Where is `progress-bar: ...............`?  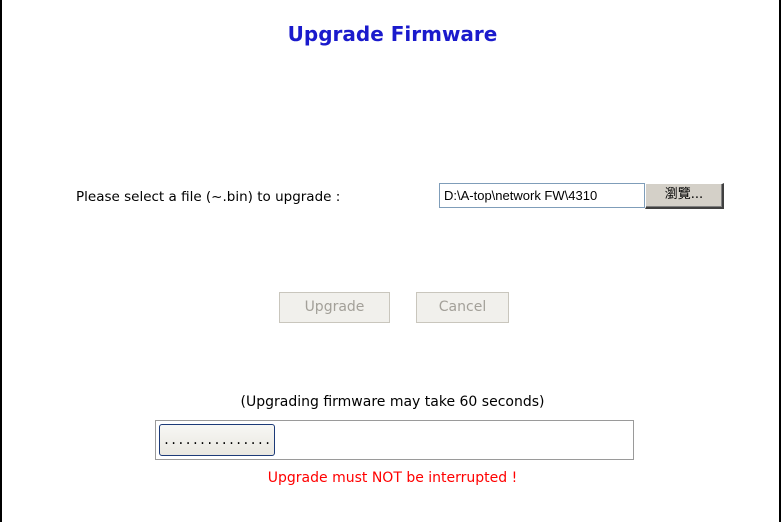
progress-bar: ............... is located at coordinates (394, 440).